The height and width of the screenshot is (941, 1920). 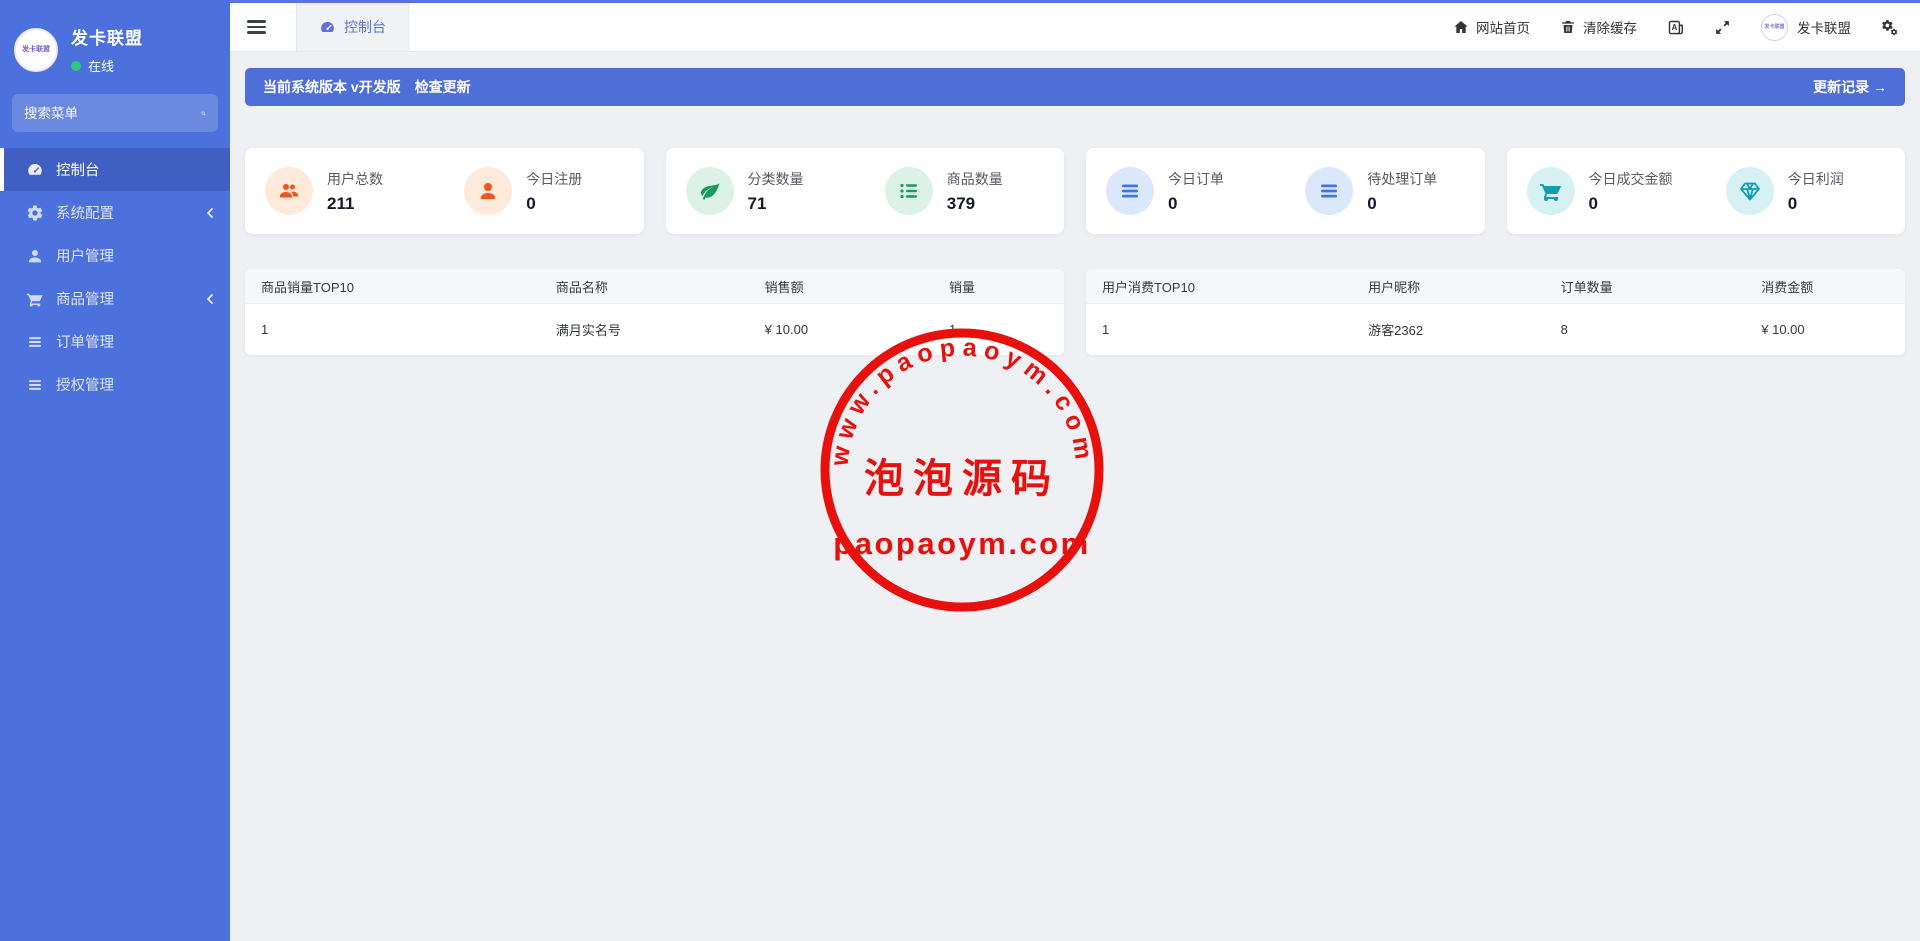 I want to click on stat-card-orders: 今日订单 0 待处理订单 0, so click(x=1285, y=191).